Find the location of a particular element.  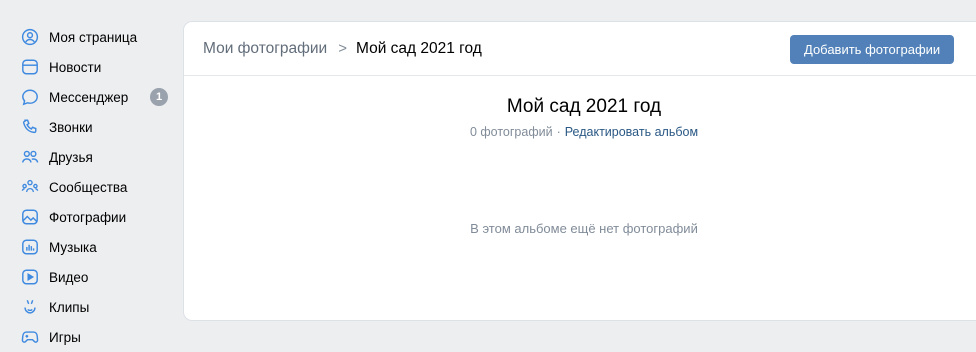

sidebar-item-photos: Фотографии is located at coordinates (88, 217).